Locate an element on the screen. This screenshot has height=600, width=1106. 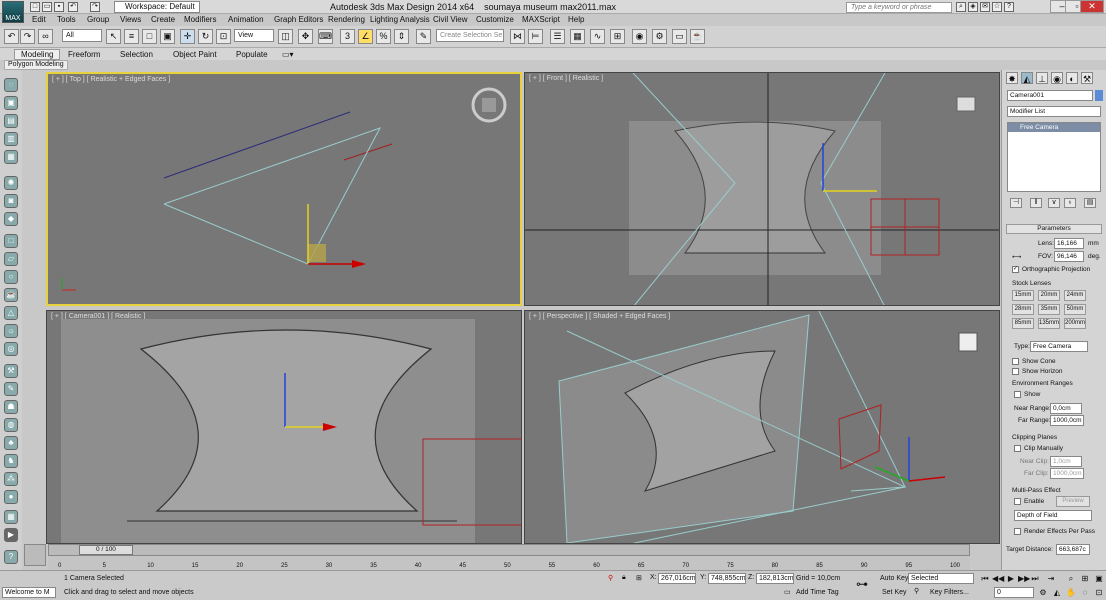
menu-graph-editors: Graph Editors is located at coordinates (298, 19).